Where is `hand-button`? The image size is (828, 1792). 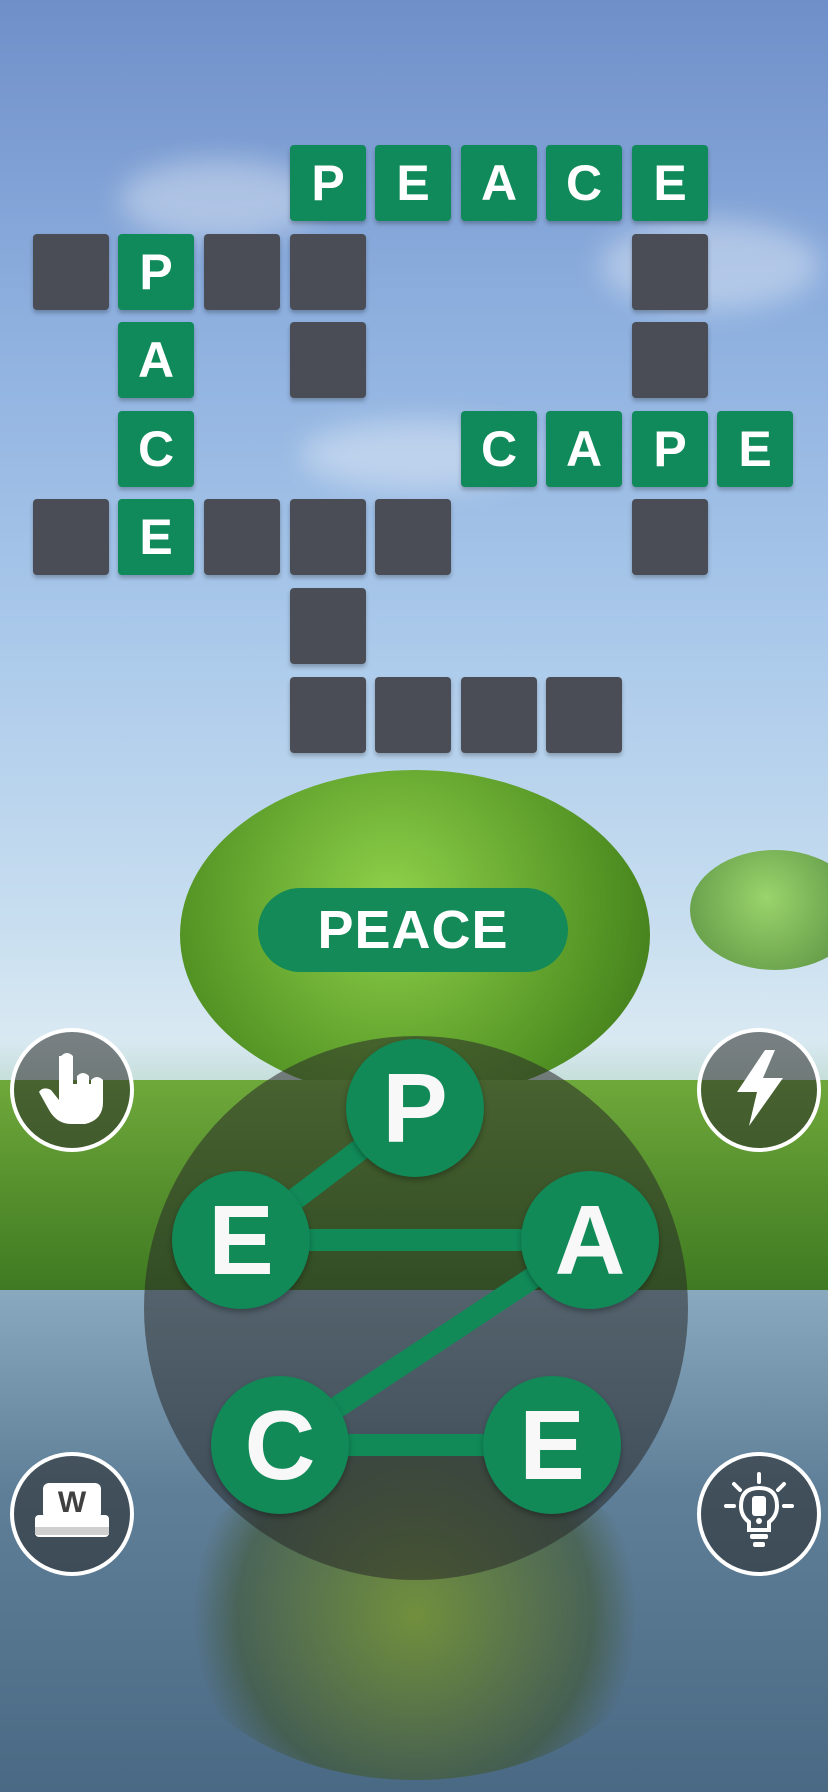
hand-button is located at coordinates (72, 1090).